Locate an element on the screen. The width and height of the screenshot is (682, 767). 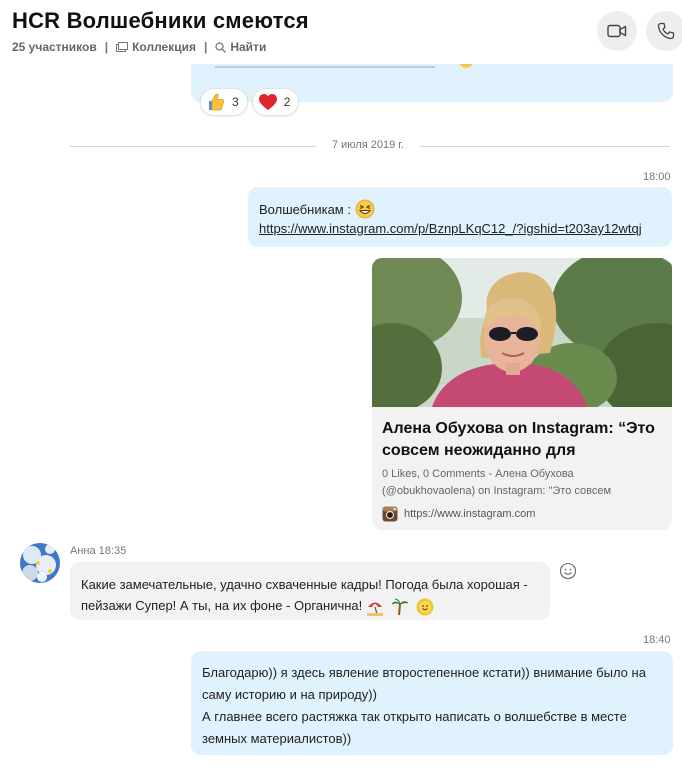
preview-photo is located at coordinates (522, 332).